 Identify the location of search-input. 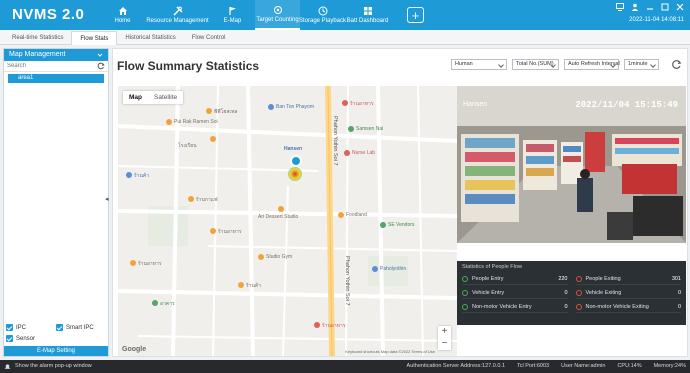
(49, 66).